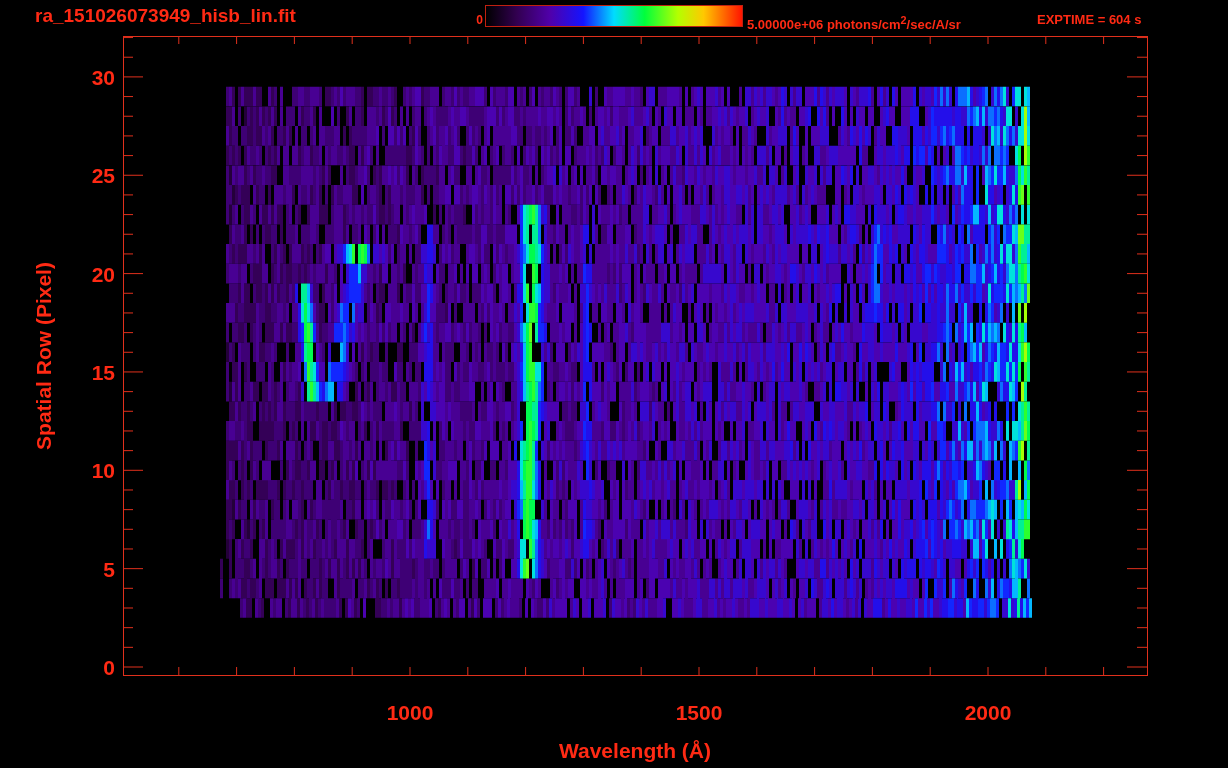  I want to click on x-tick-label: 1000, so click(410, 712).